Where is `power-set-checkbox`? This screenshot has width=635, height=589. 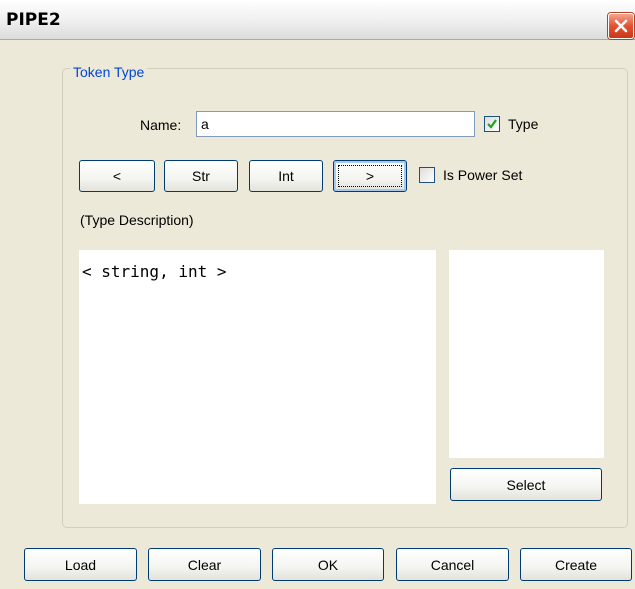 power-set-checkbox is located at coordinates (427, 175).